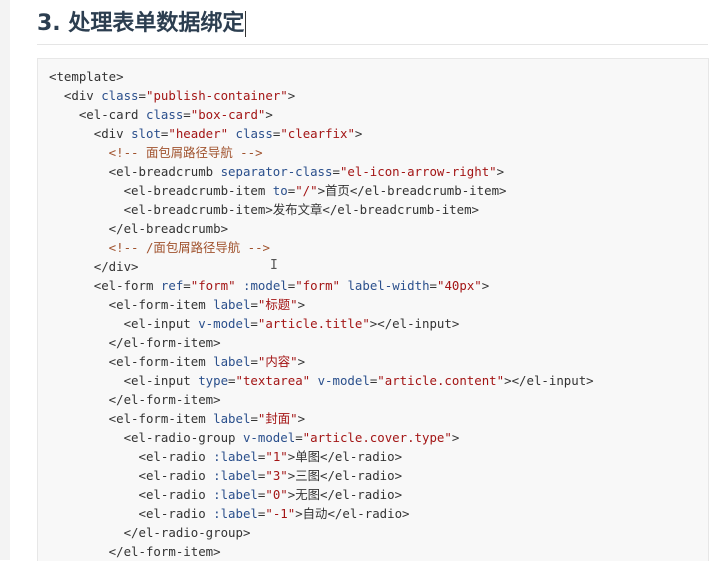  Describe the element at coordinates (277, 361) in the screenshot. I see `code-token: "内容"` at that location.